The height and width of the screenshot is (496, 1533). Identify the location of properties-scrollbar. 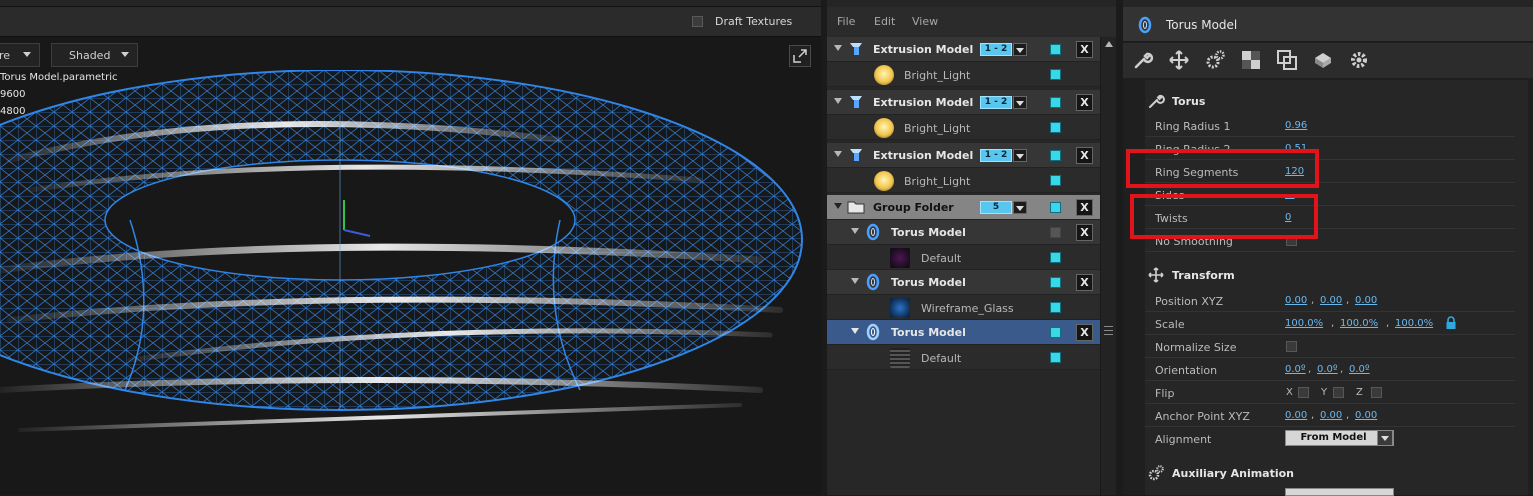
(1530, 286).